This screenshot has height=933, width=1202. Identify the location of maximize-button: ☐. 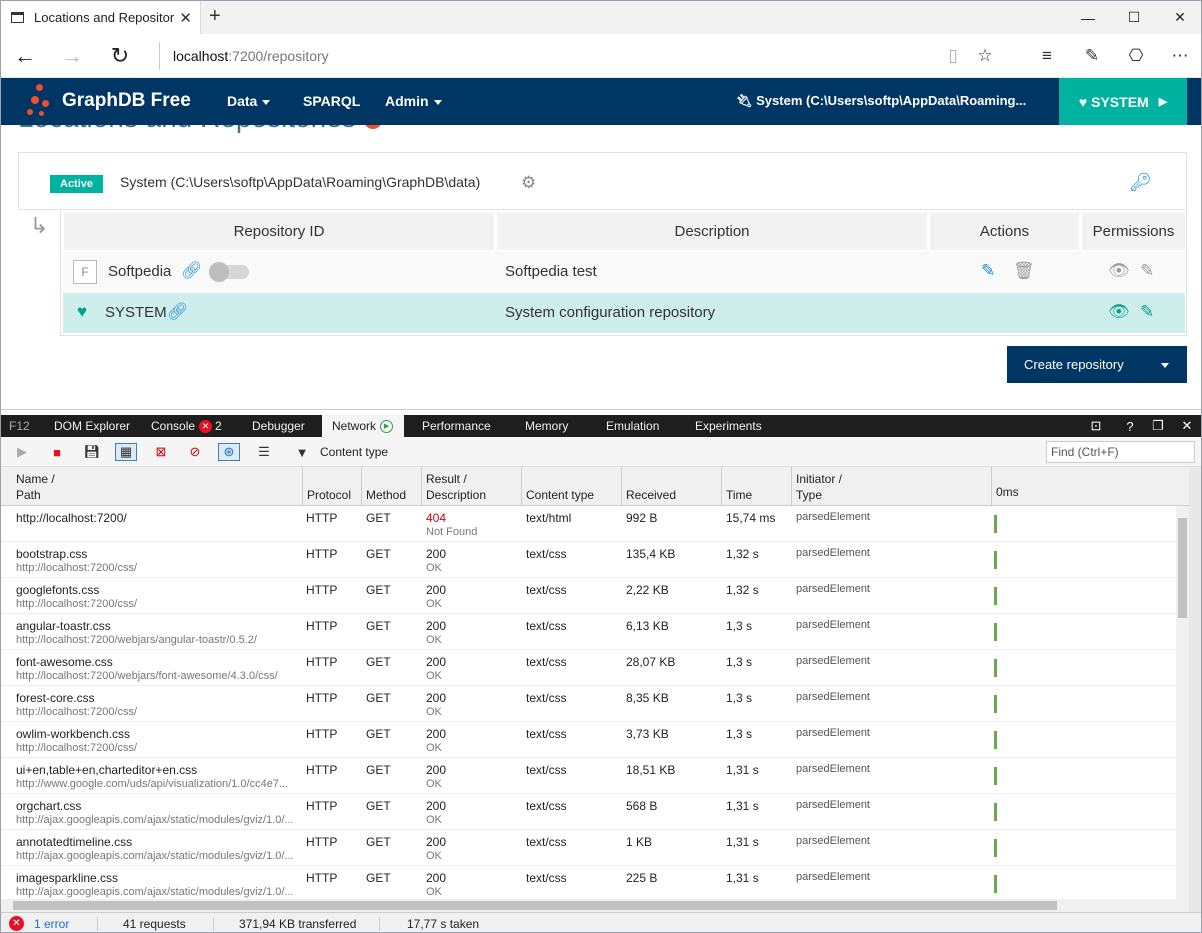
(1134, 17).